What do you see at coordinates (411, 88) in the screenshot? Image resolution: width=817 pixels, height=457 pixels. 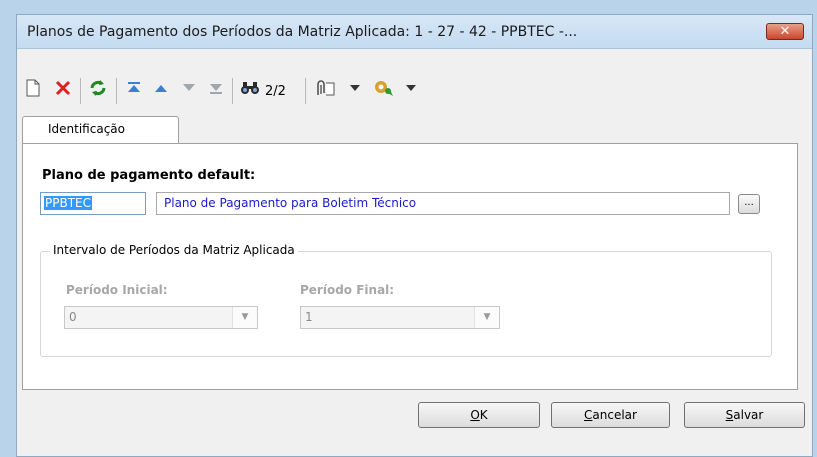 I see `process-dropdown-arrow-icon` at bounding box center [411, 88].